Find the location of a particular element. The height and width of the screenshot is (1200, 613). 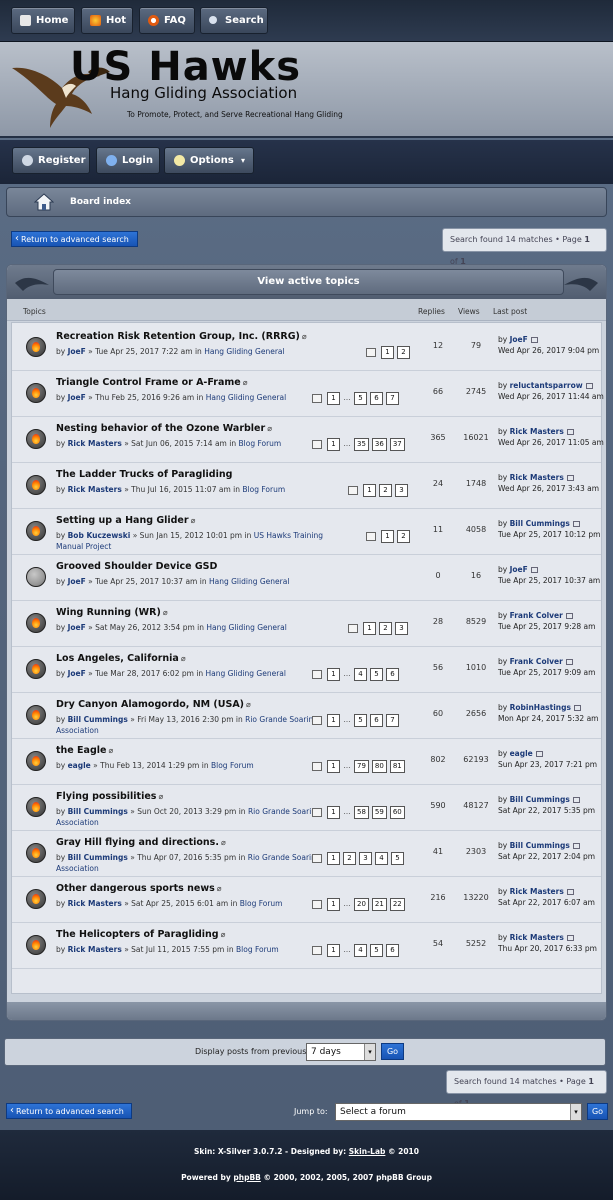

topic-title-link: Setting up a Hang Glider is located at coordinates (122, 520).